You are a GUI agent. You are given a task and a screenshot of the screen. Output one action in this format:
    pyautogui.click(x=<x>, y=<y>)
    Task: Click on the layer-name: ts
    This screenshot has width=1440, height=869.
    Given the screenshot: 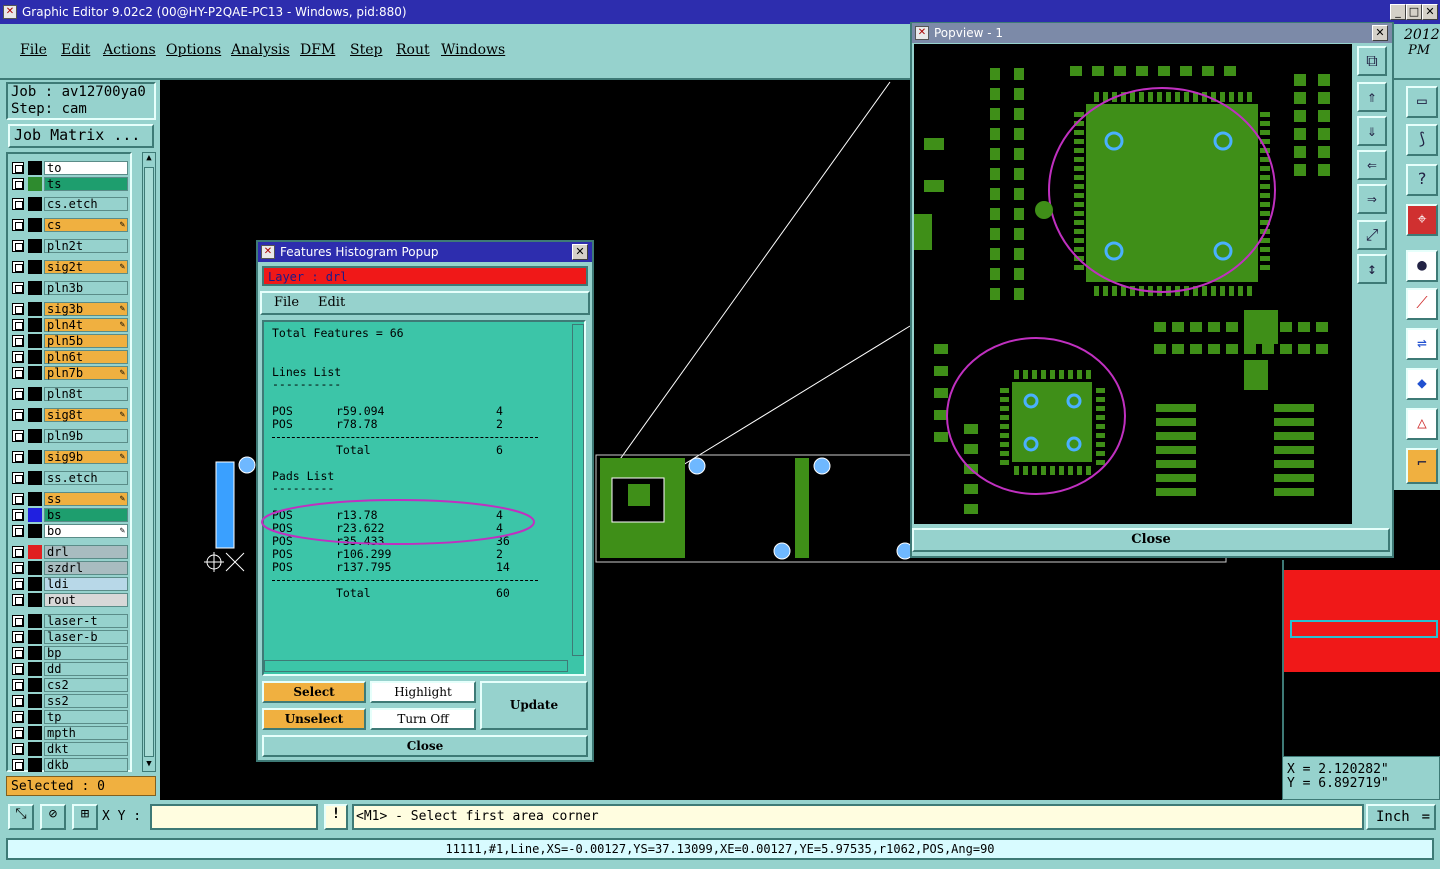 What is the action you would take?
    pyautogui.click(x=86, y=184)
    